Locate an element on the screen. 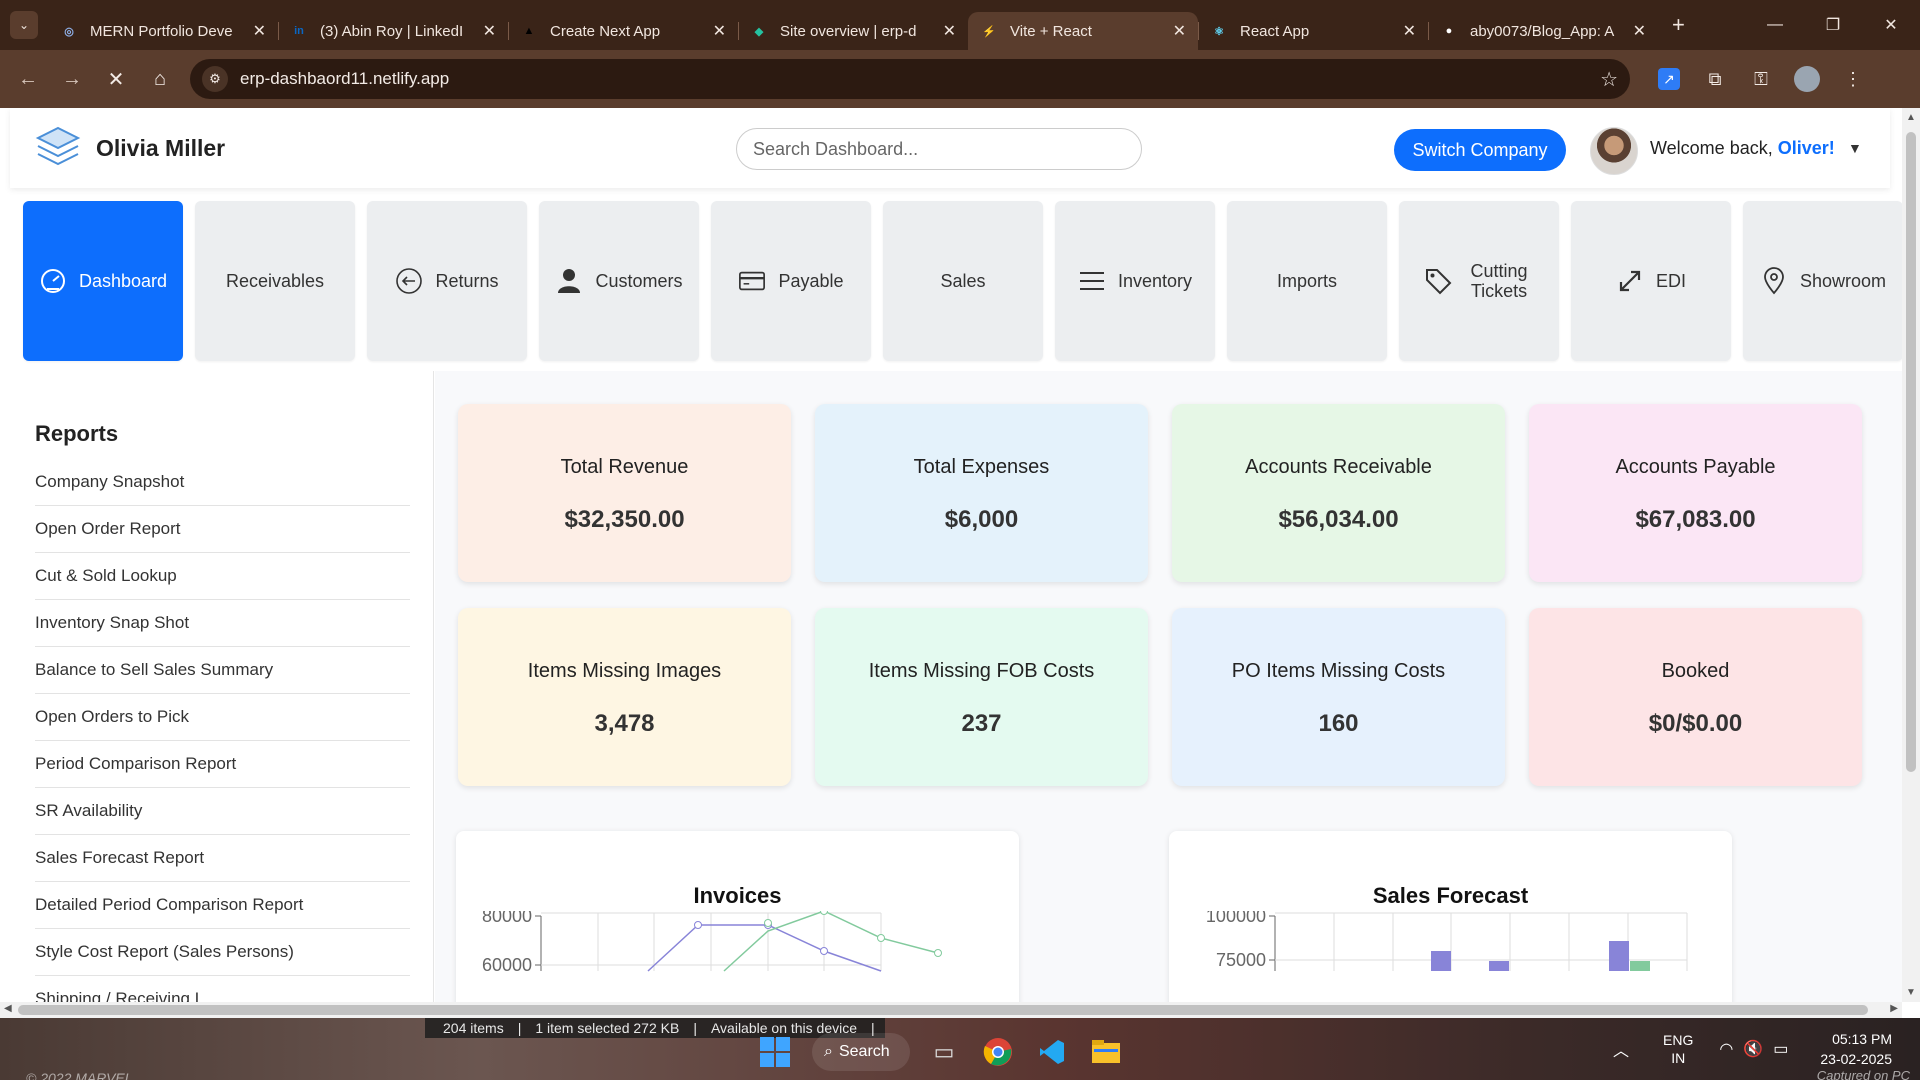 Image resolution: width=1920 pixels, height=1080 pixels. dashboard-search-input is located at coordinates (939, 149).